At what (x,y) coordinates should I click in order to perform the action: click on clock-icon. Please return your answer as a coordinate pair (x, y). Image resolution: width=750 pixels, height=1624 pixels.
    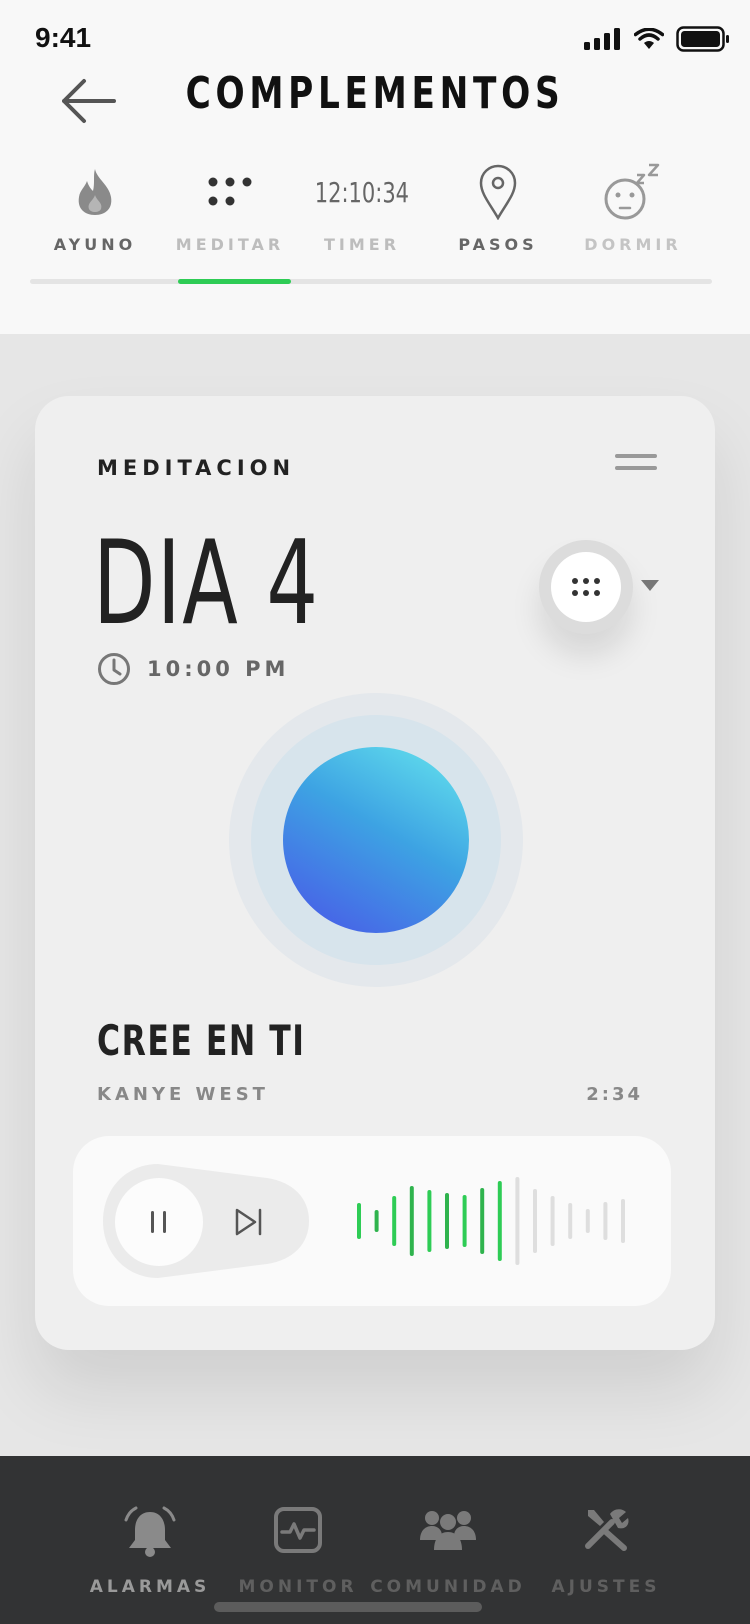
    Looking at the image, I should click on (114, 669).